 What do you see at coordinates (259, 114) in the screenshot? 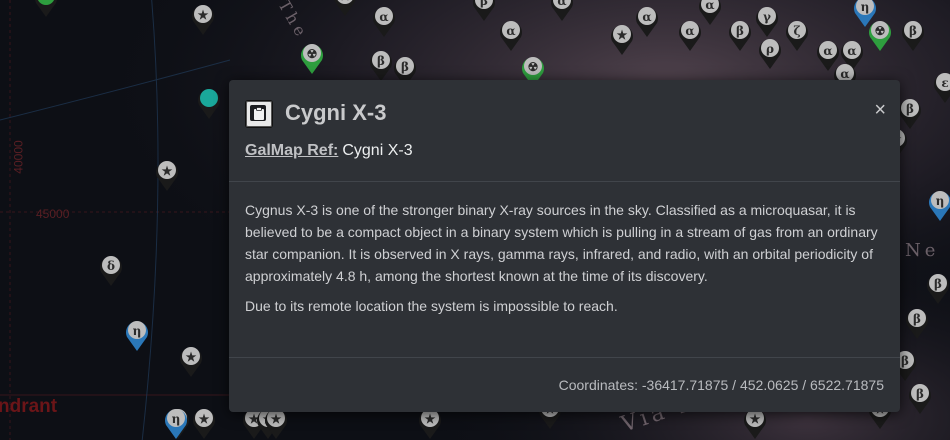
I see `clipboard-icon` at bounding box center [259, 114].